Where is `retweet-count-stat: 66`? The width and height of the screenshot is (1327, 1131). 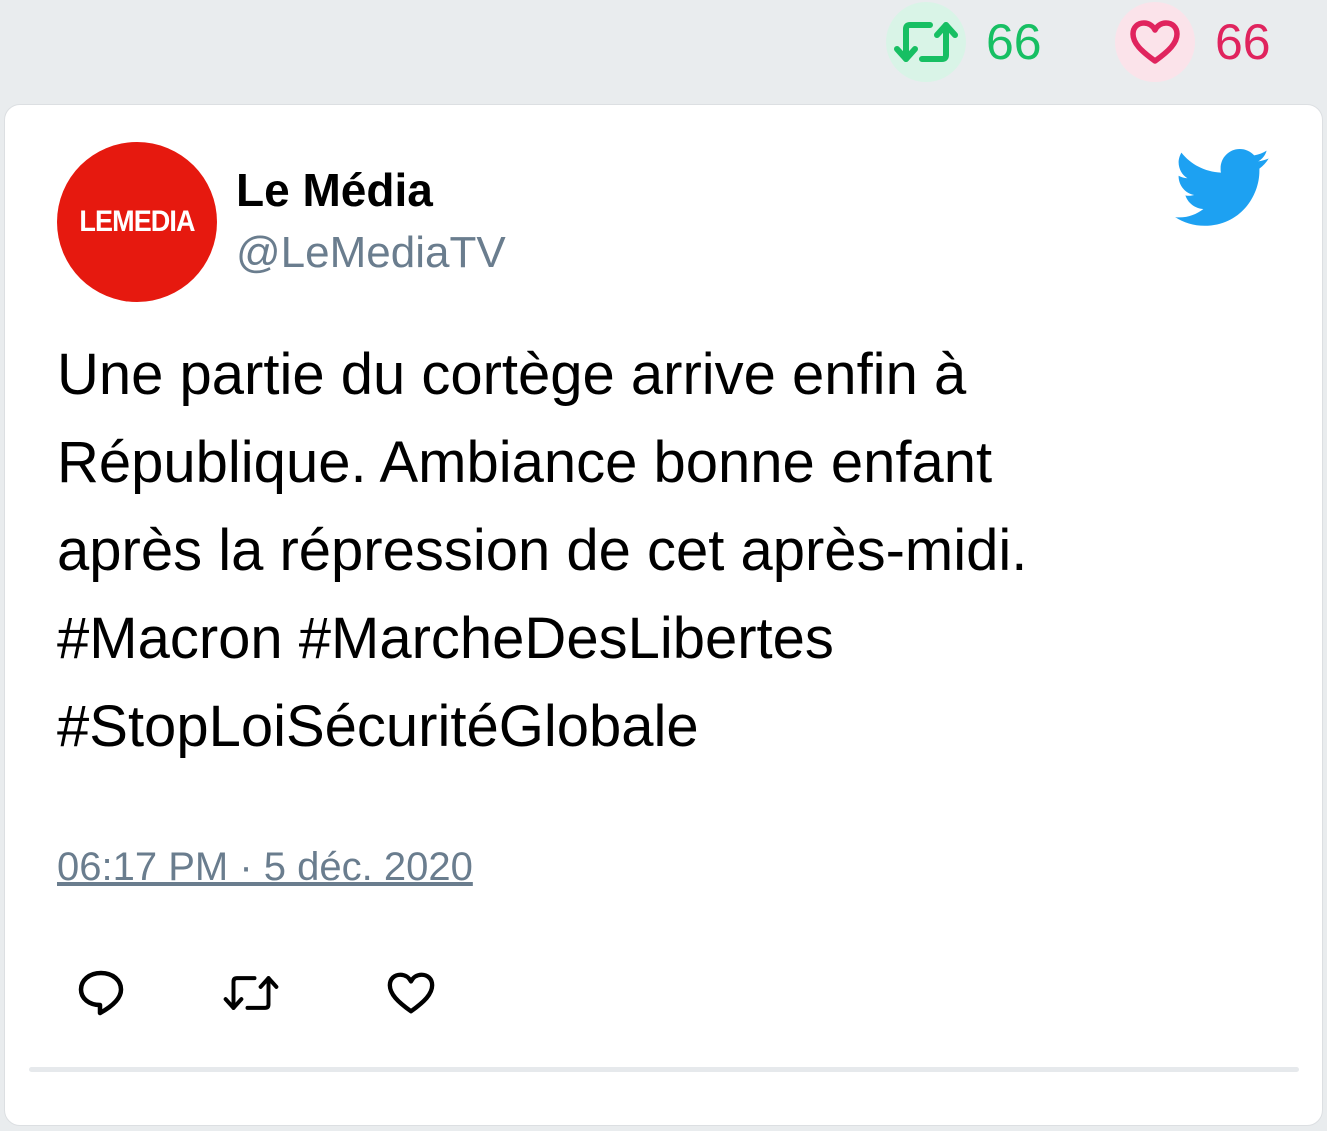
retweet-count-stat: 66 is located at coordinates (964, 42).